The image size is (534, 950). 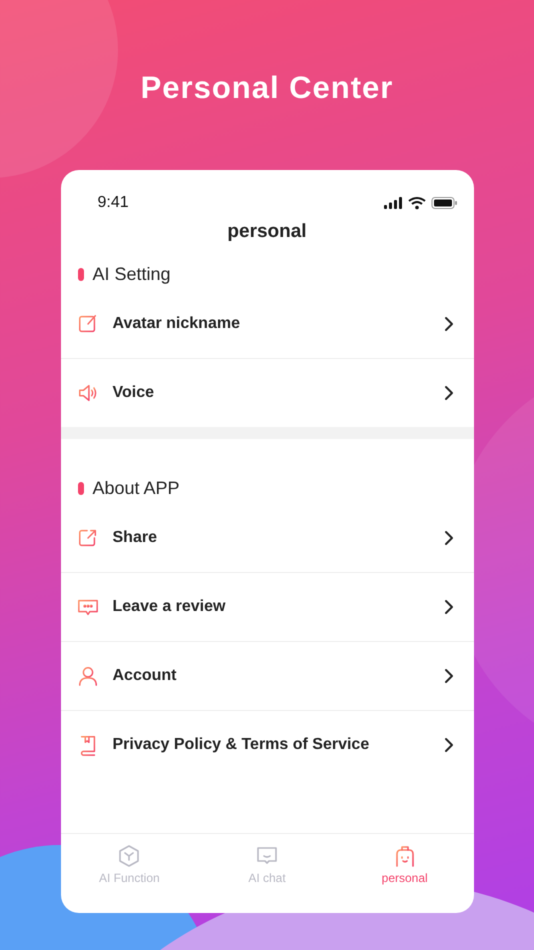 What do you see at coordinates (87, 676) in the screenshot?
I see `person-icon` at bounding box center [87, 676].